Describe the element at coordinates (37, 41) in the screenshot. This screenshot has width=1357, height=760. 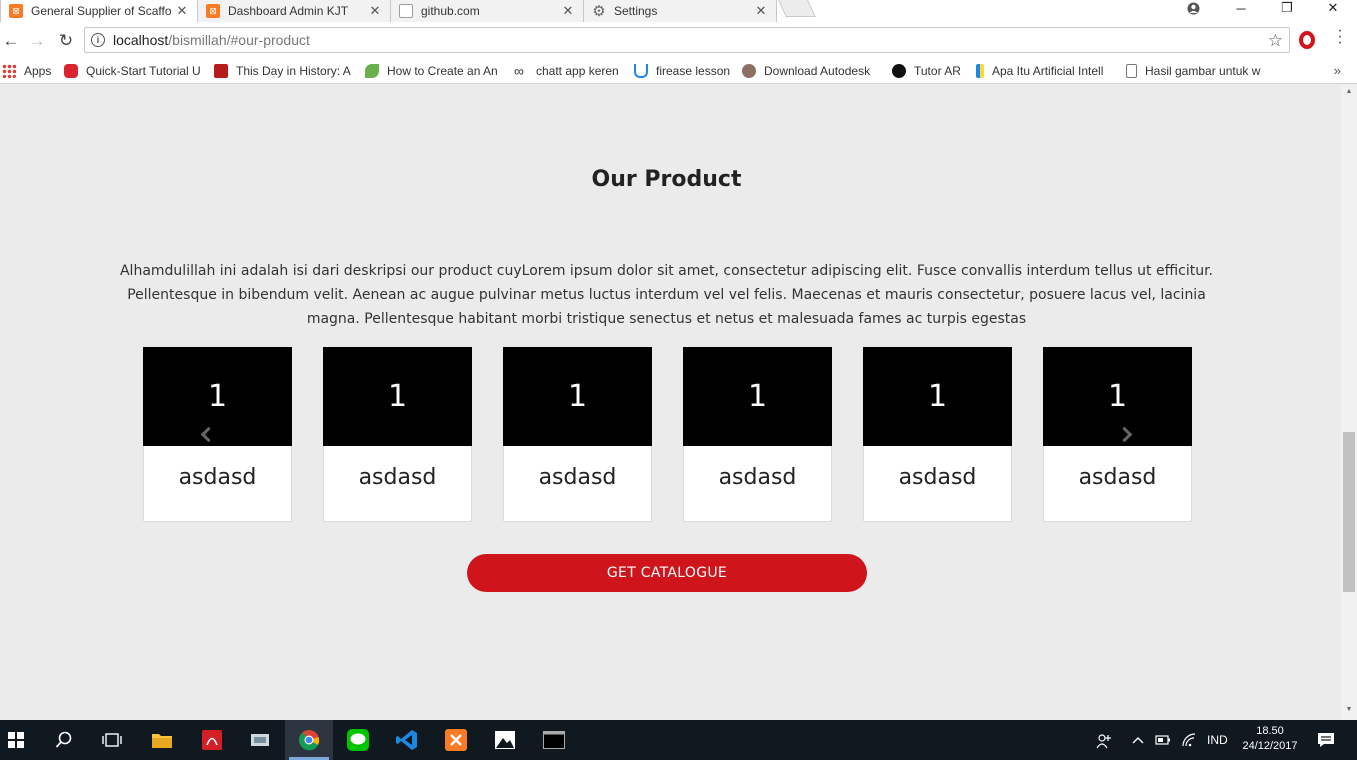
I see `forward-button: →` at that location.